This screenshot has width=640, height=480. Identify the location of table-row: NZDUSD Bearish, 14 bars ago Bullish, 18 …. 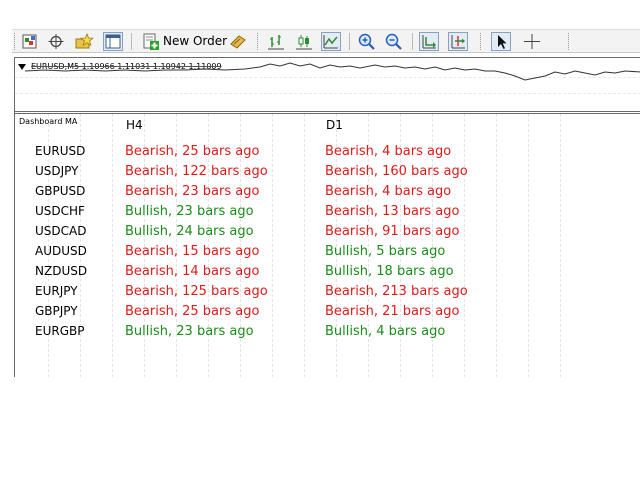
(327, 274).